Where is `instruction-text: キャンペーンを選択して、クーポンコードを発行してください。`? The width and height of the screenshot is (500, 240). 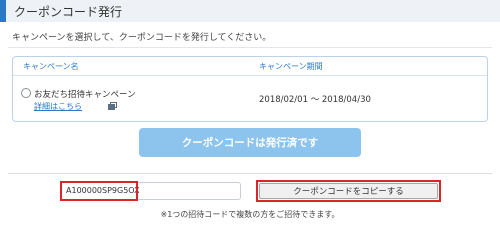
instruction-text: キャンペーンを選択して、クーポンコードを発行してください。 is located at coordinates (142, 38).